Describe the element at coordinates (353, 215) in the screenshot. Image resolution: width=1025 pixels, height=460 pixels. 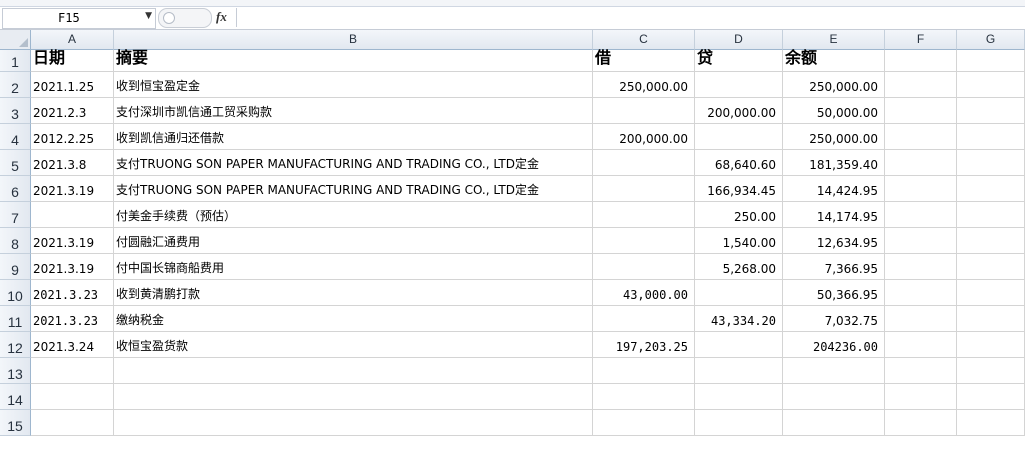
I see `summary-cell: 付美金手续费（预估）` at that location.